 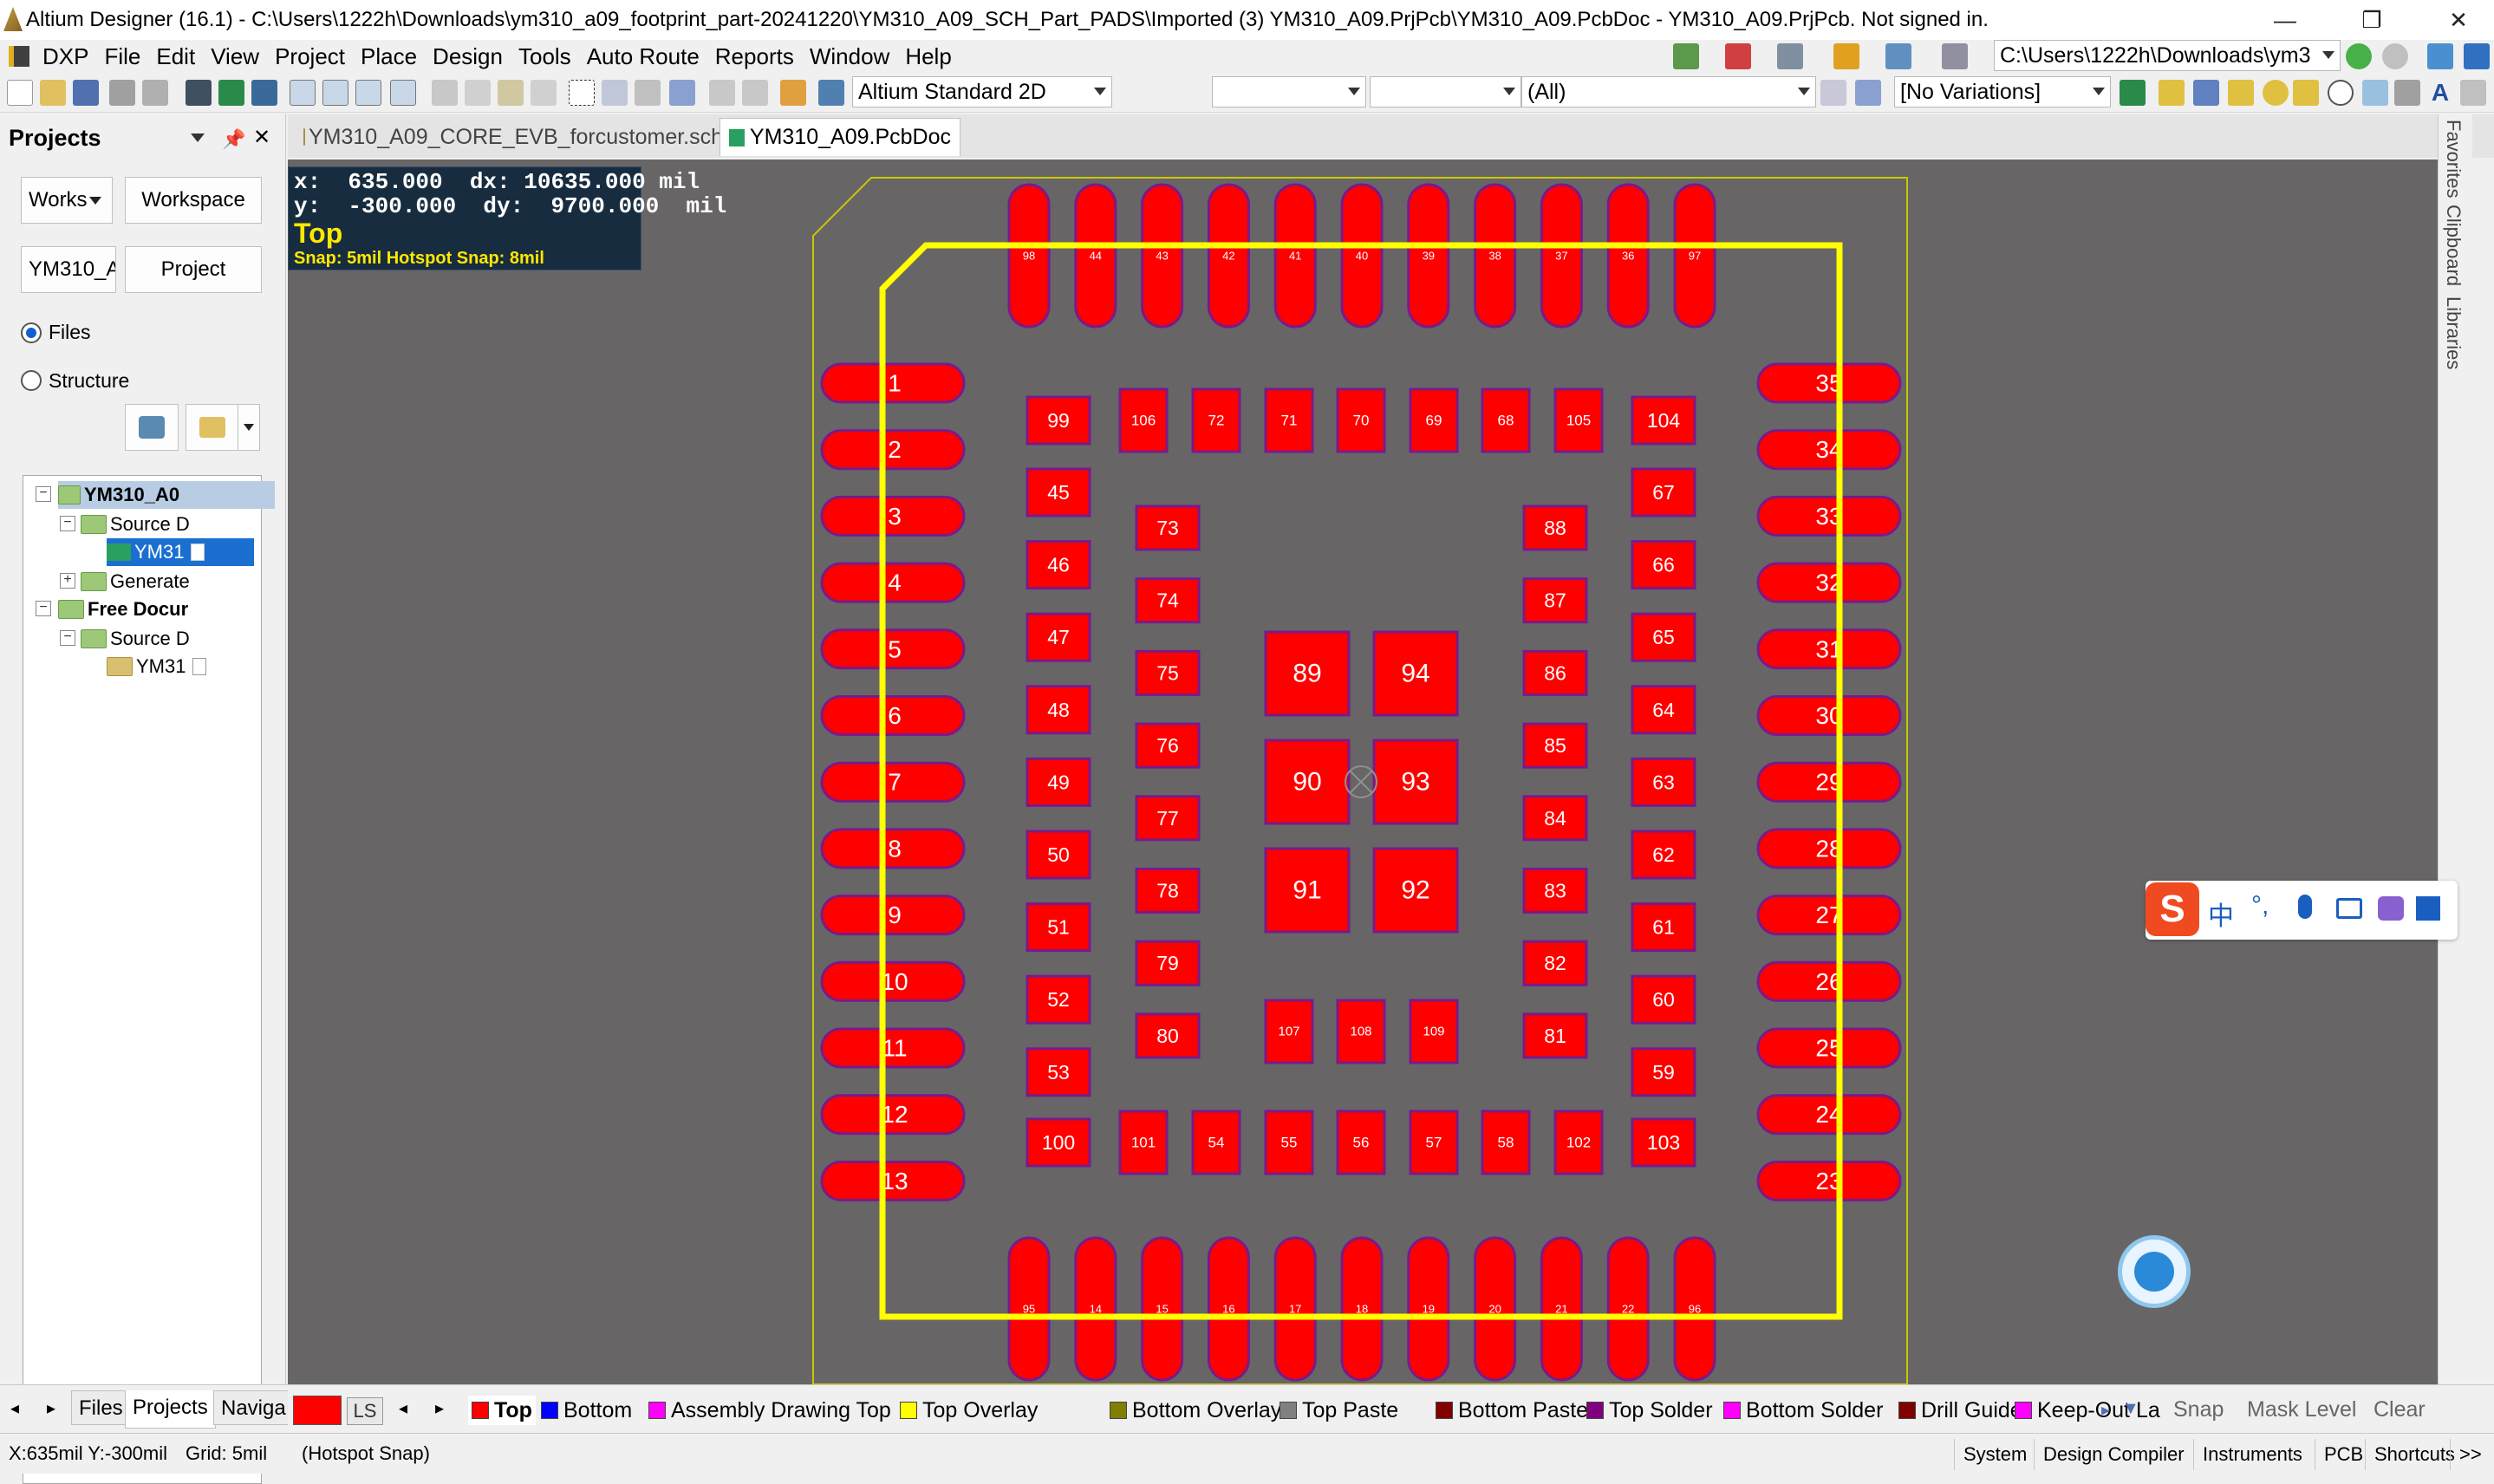 What do you see at coordinates (648, 93) in the screenshot?
I see `deselect-icon` at bounding box center [648, 93].